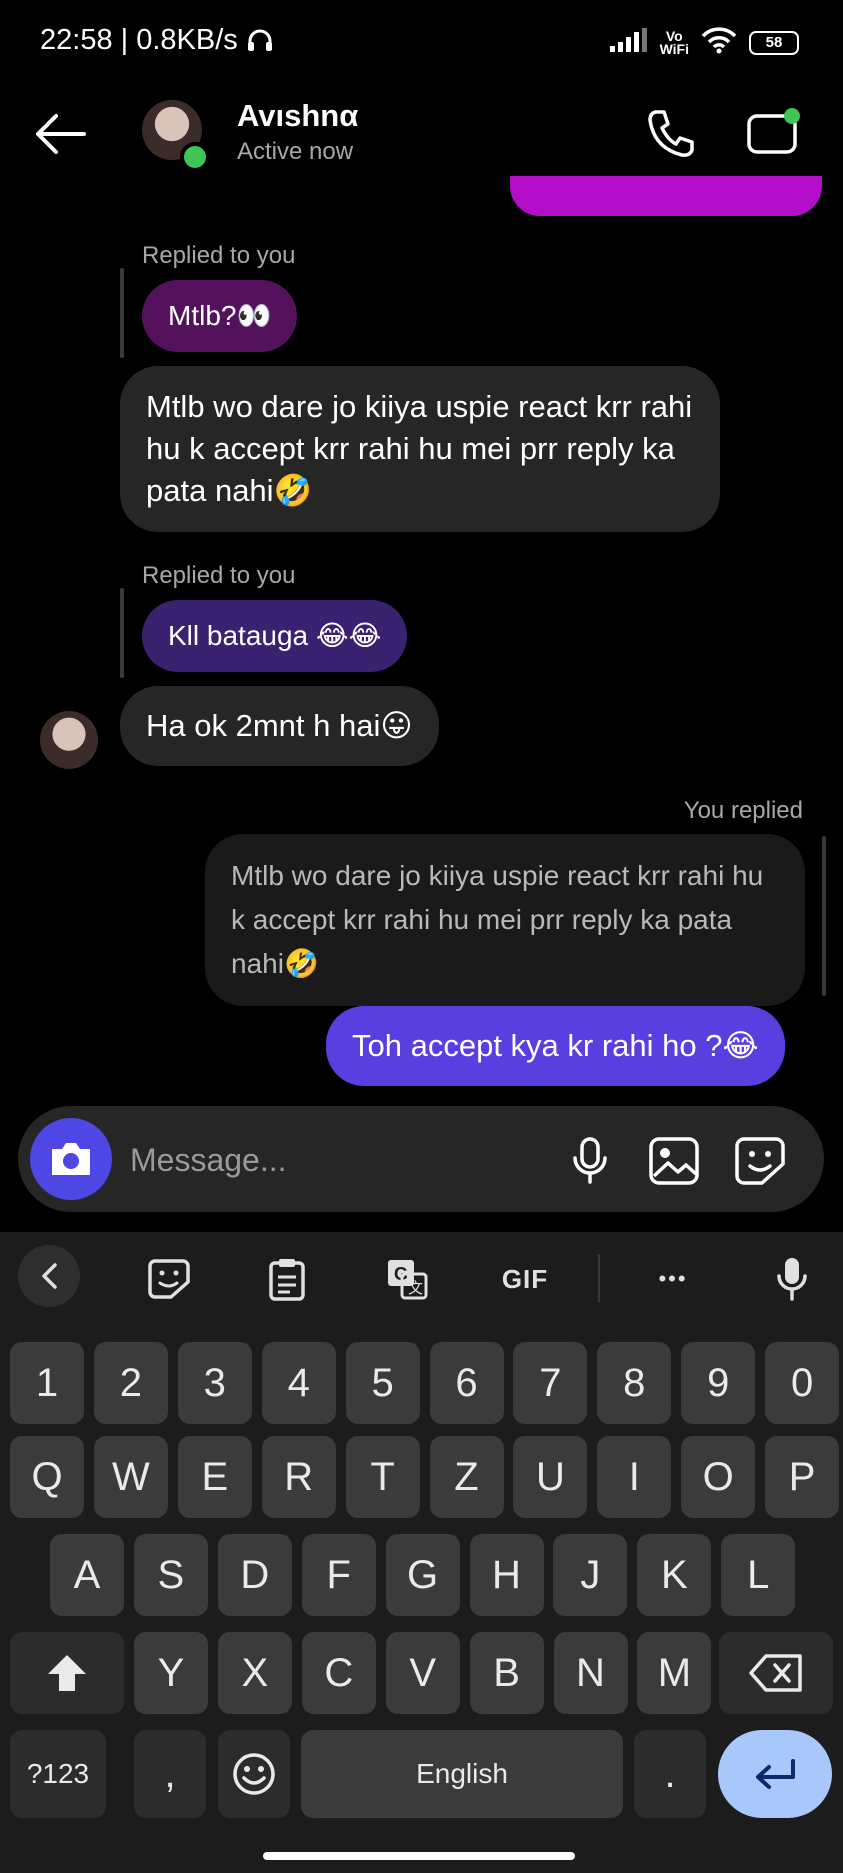 The width and height of the screenshot is (843, 1873). Describe the element at coordinates (295, 151) in the screenshot. I see `contact-status: Active now` at that location.